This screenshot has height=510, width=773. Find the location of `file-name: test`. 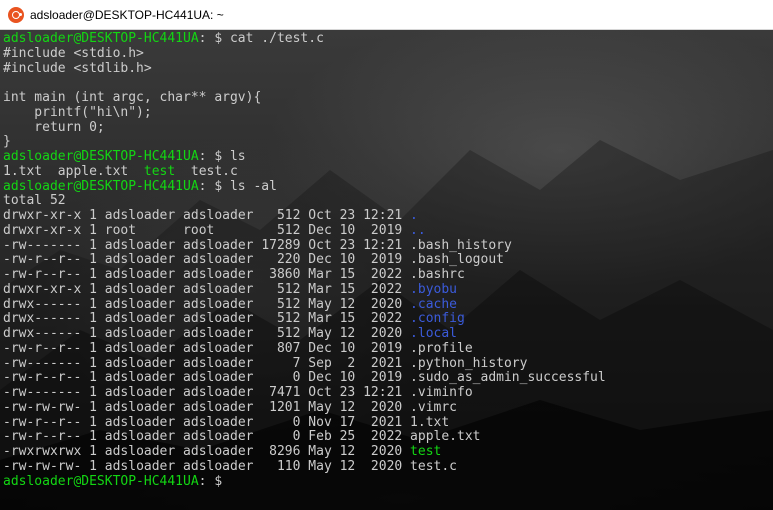

file-name: test is located at coordinates (426, 451).